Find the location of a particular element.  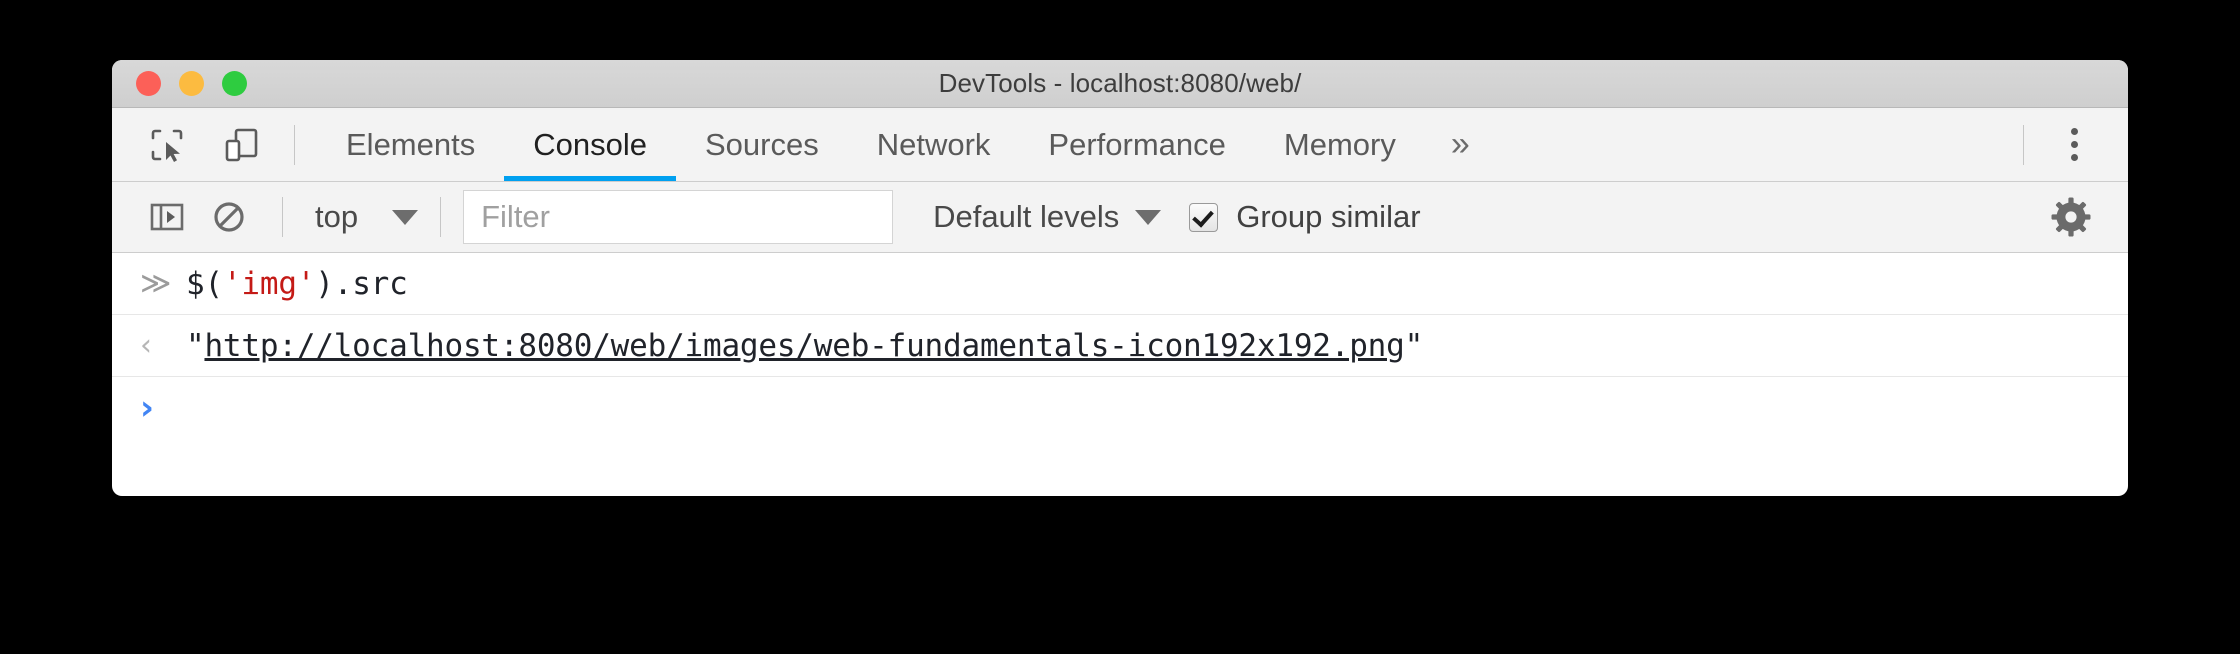

console-input-expression: $('img').src is located at coordinates (297, 284).